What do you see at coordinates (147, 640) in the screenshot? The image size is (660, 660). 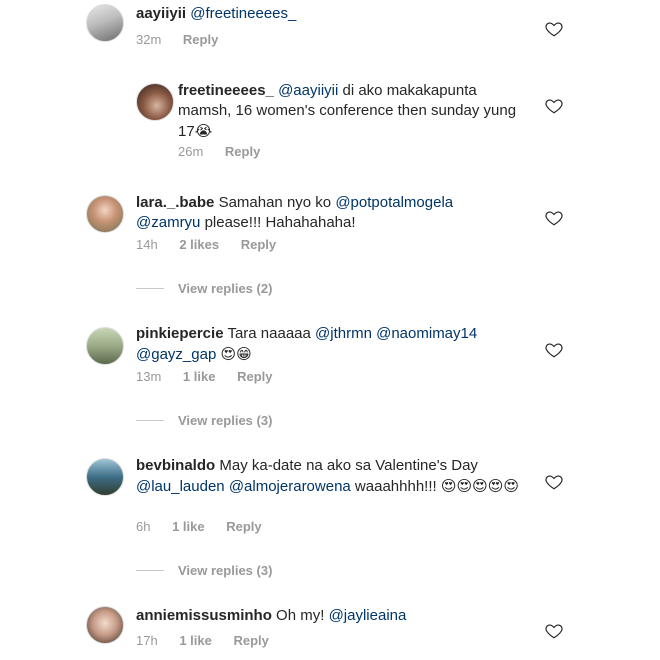 I see `comment-time: 17h` at bounding box center [147, 640].